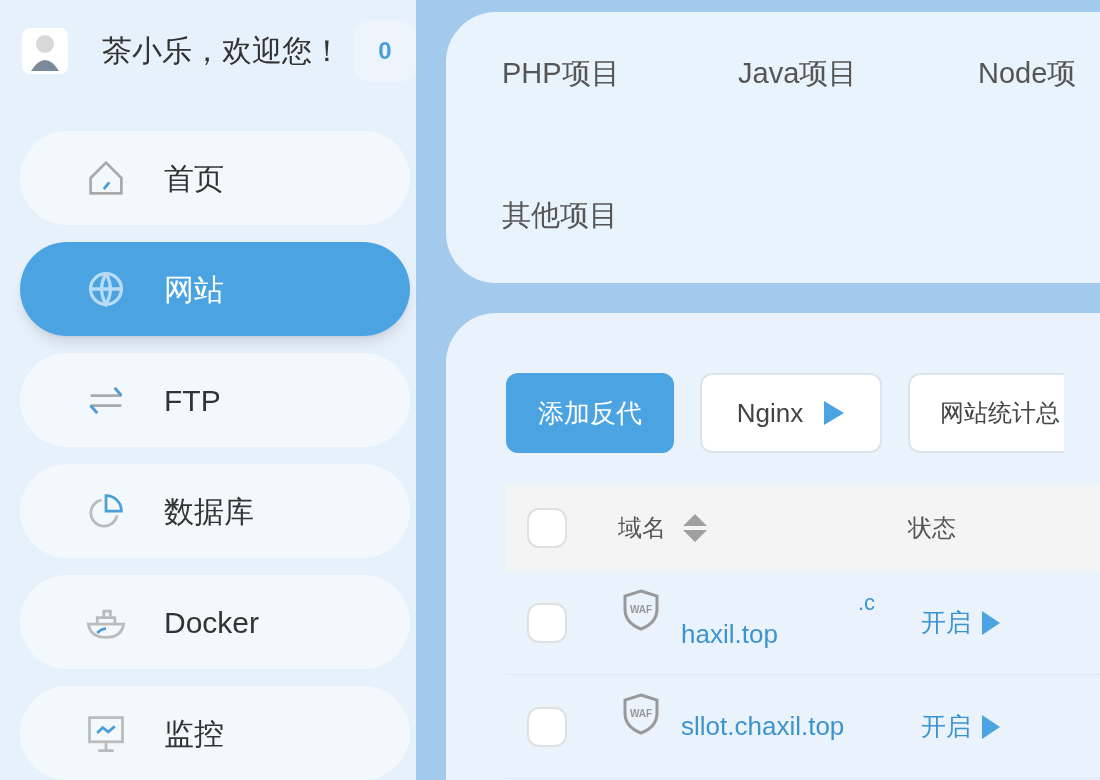 This screenshot has height=780, width=1100. Describe the element at coordinates (215, 400) in the screenshot. I see `sidebar-item: FTP` at that location.